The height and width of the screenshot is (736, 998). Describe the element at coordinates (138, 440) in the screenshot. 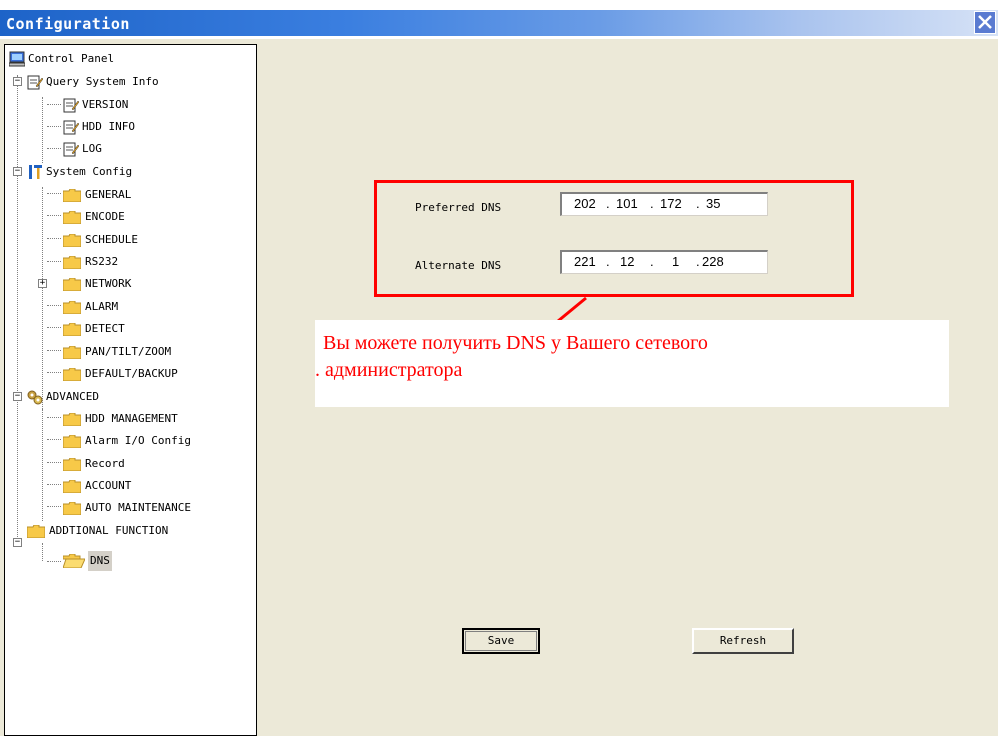

I see `tree-item-label: Alarm I/O Config` at that location.